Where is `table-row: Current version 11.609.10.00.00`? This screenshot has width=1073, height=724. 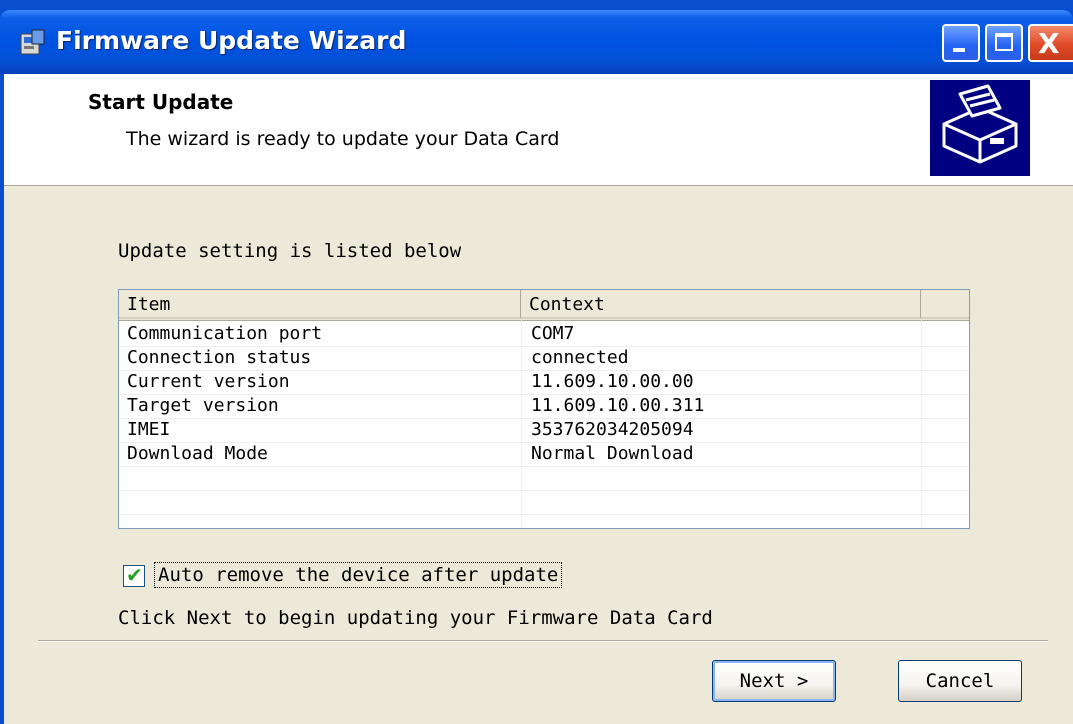 table-row: Current version 11.609.10.00.00 is located at coordinates (544, 382).